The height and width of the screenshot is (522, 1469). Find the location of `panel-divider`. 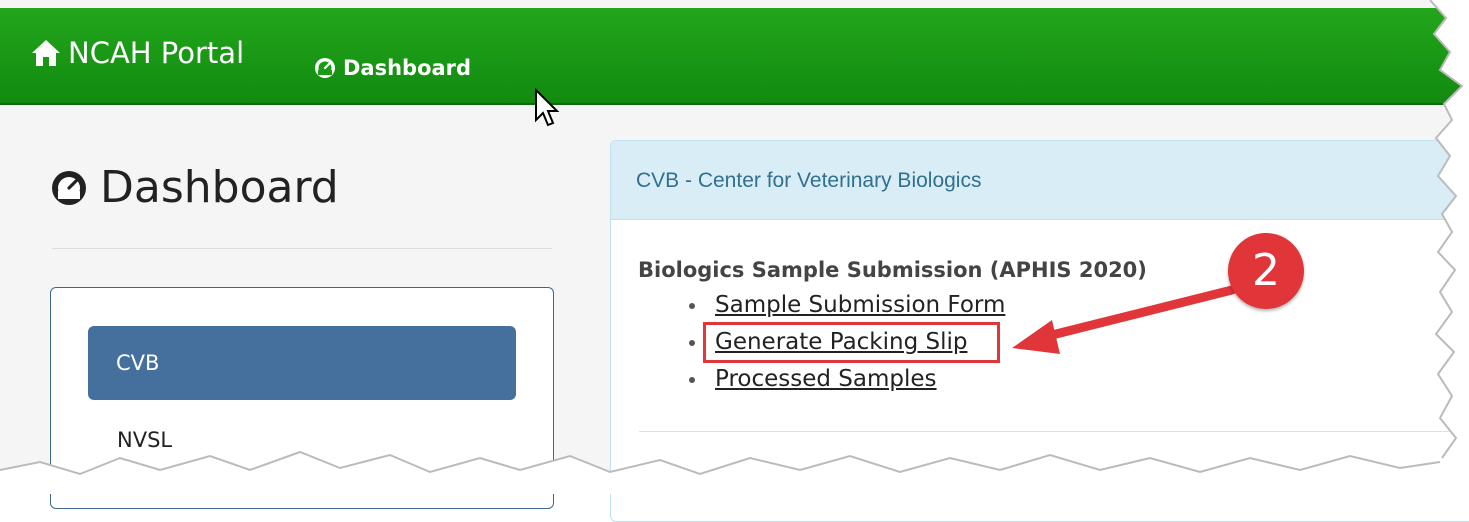

panel-divider is located at coordinates (1054, 431).